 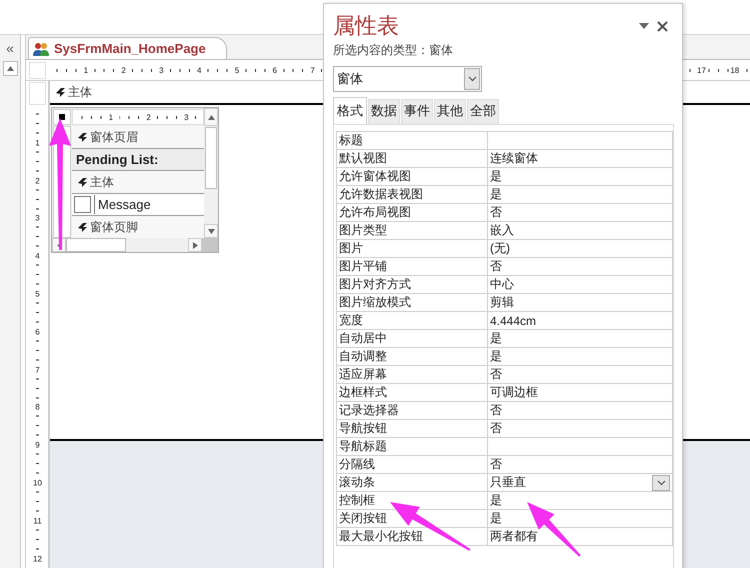 What do you see at coordinates (195, 245) in the screenshot?
I see `right-arrow-icon` at bounding box center [195, 245].